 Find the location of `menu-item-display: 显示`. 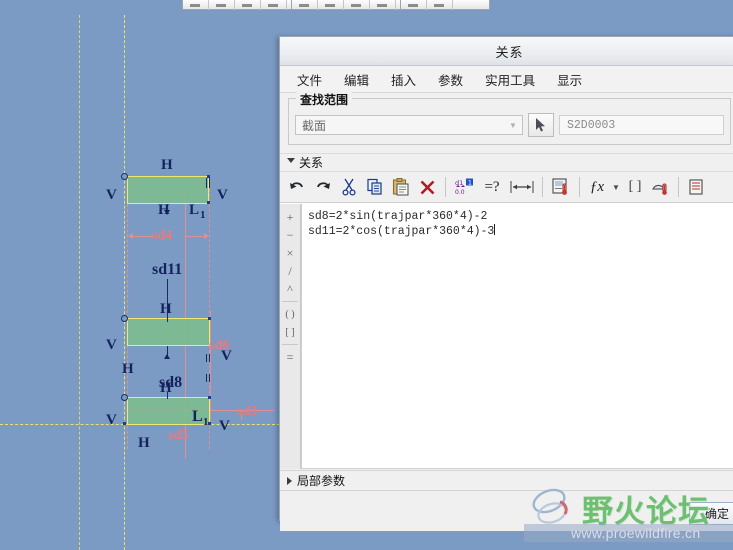

menu-item-display: 显示 is located at coordinates (569, 79).